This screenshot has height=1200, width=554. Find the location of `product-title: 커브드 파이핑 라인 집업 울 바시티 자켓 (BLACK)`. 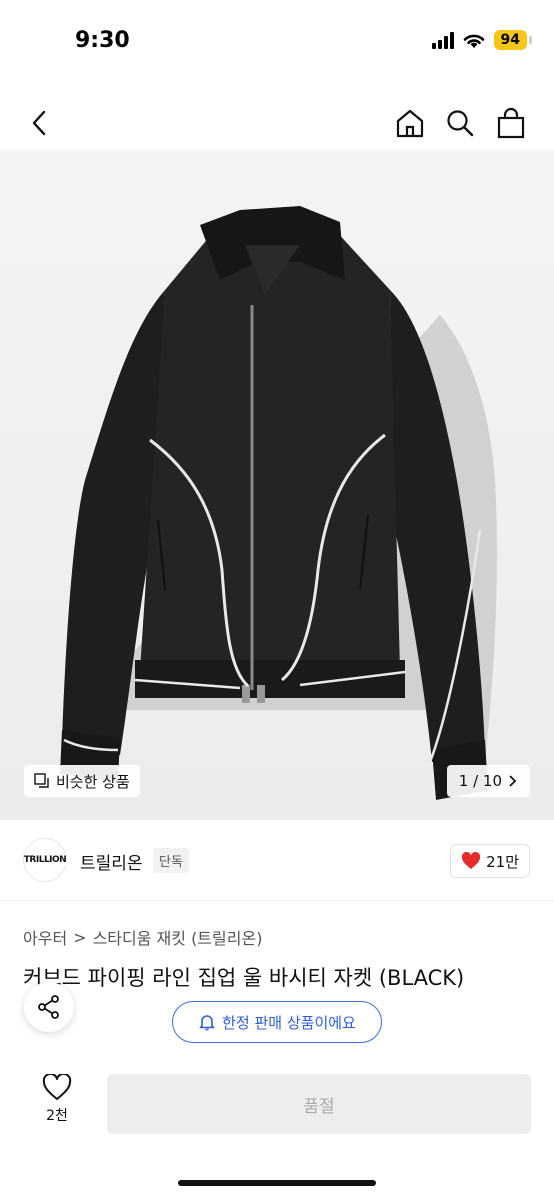

product-title: 커브드 파이핑 라인 집업 울 바시티 자켓 (BLACK) is located at coordinates (244, 978).